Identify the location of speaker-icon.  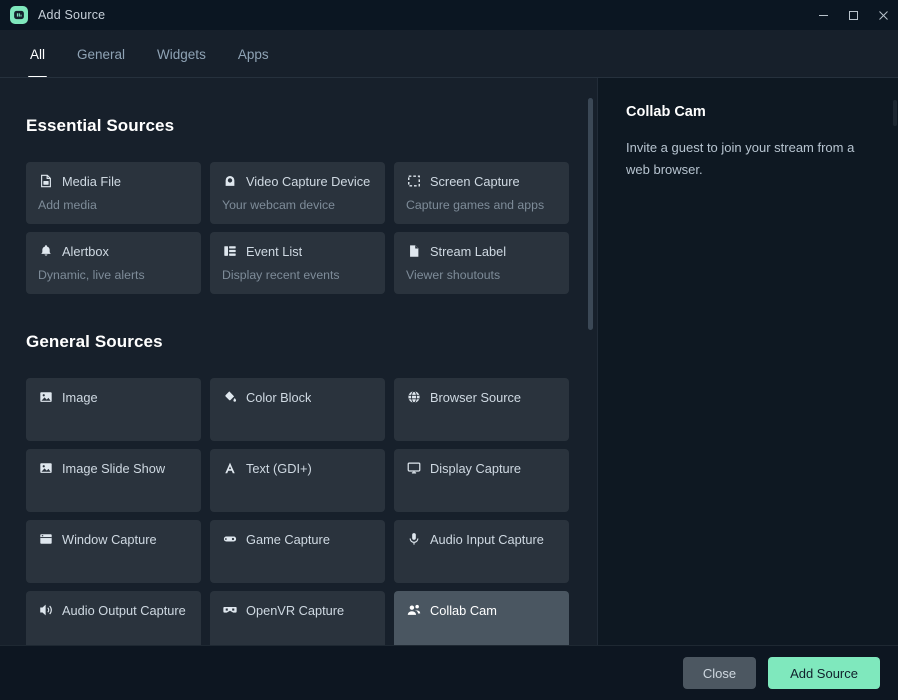
(46, 610).